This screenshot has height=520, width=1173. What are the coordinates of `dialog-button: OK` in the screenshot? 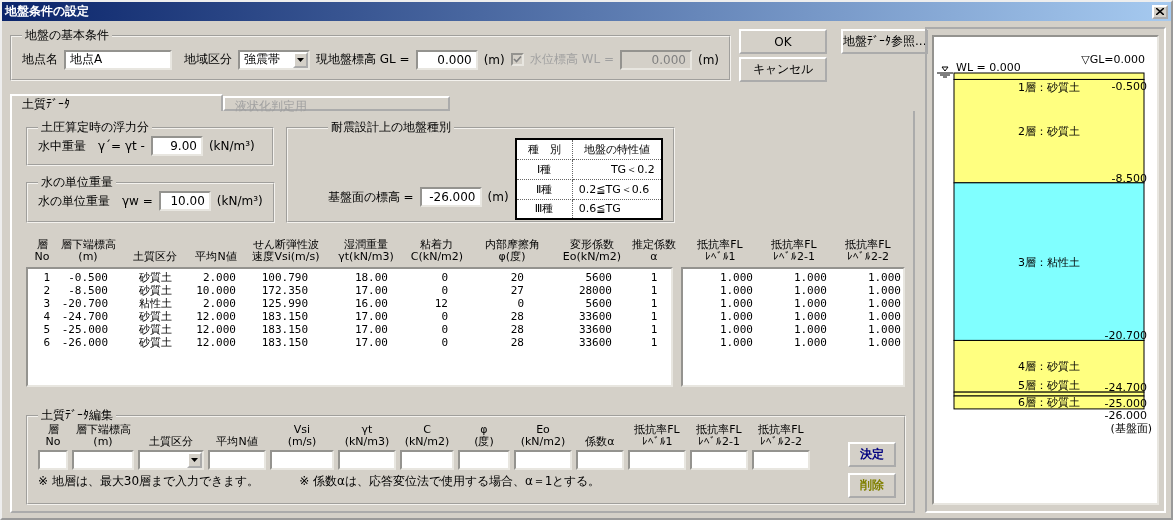 It's located at (783, 41).